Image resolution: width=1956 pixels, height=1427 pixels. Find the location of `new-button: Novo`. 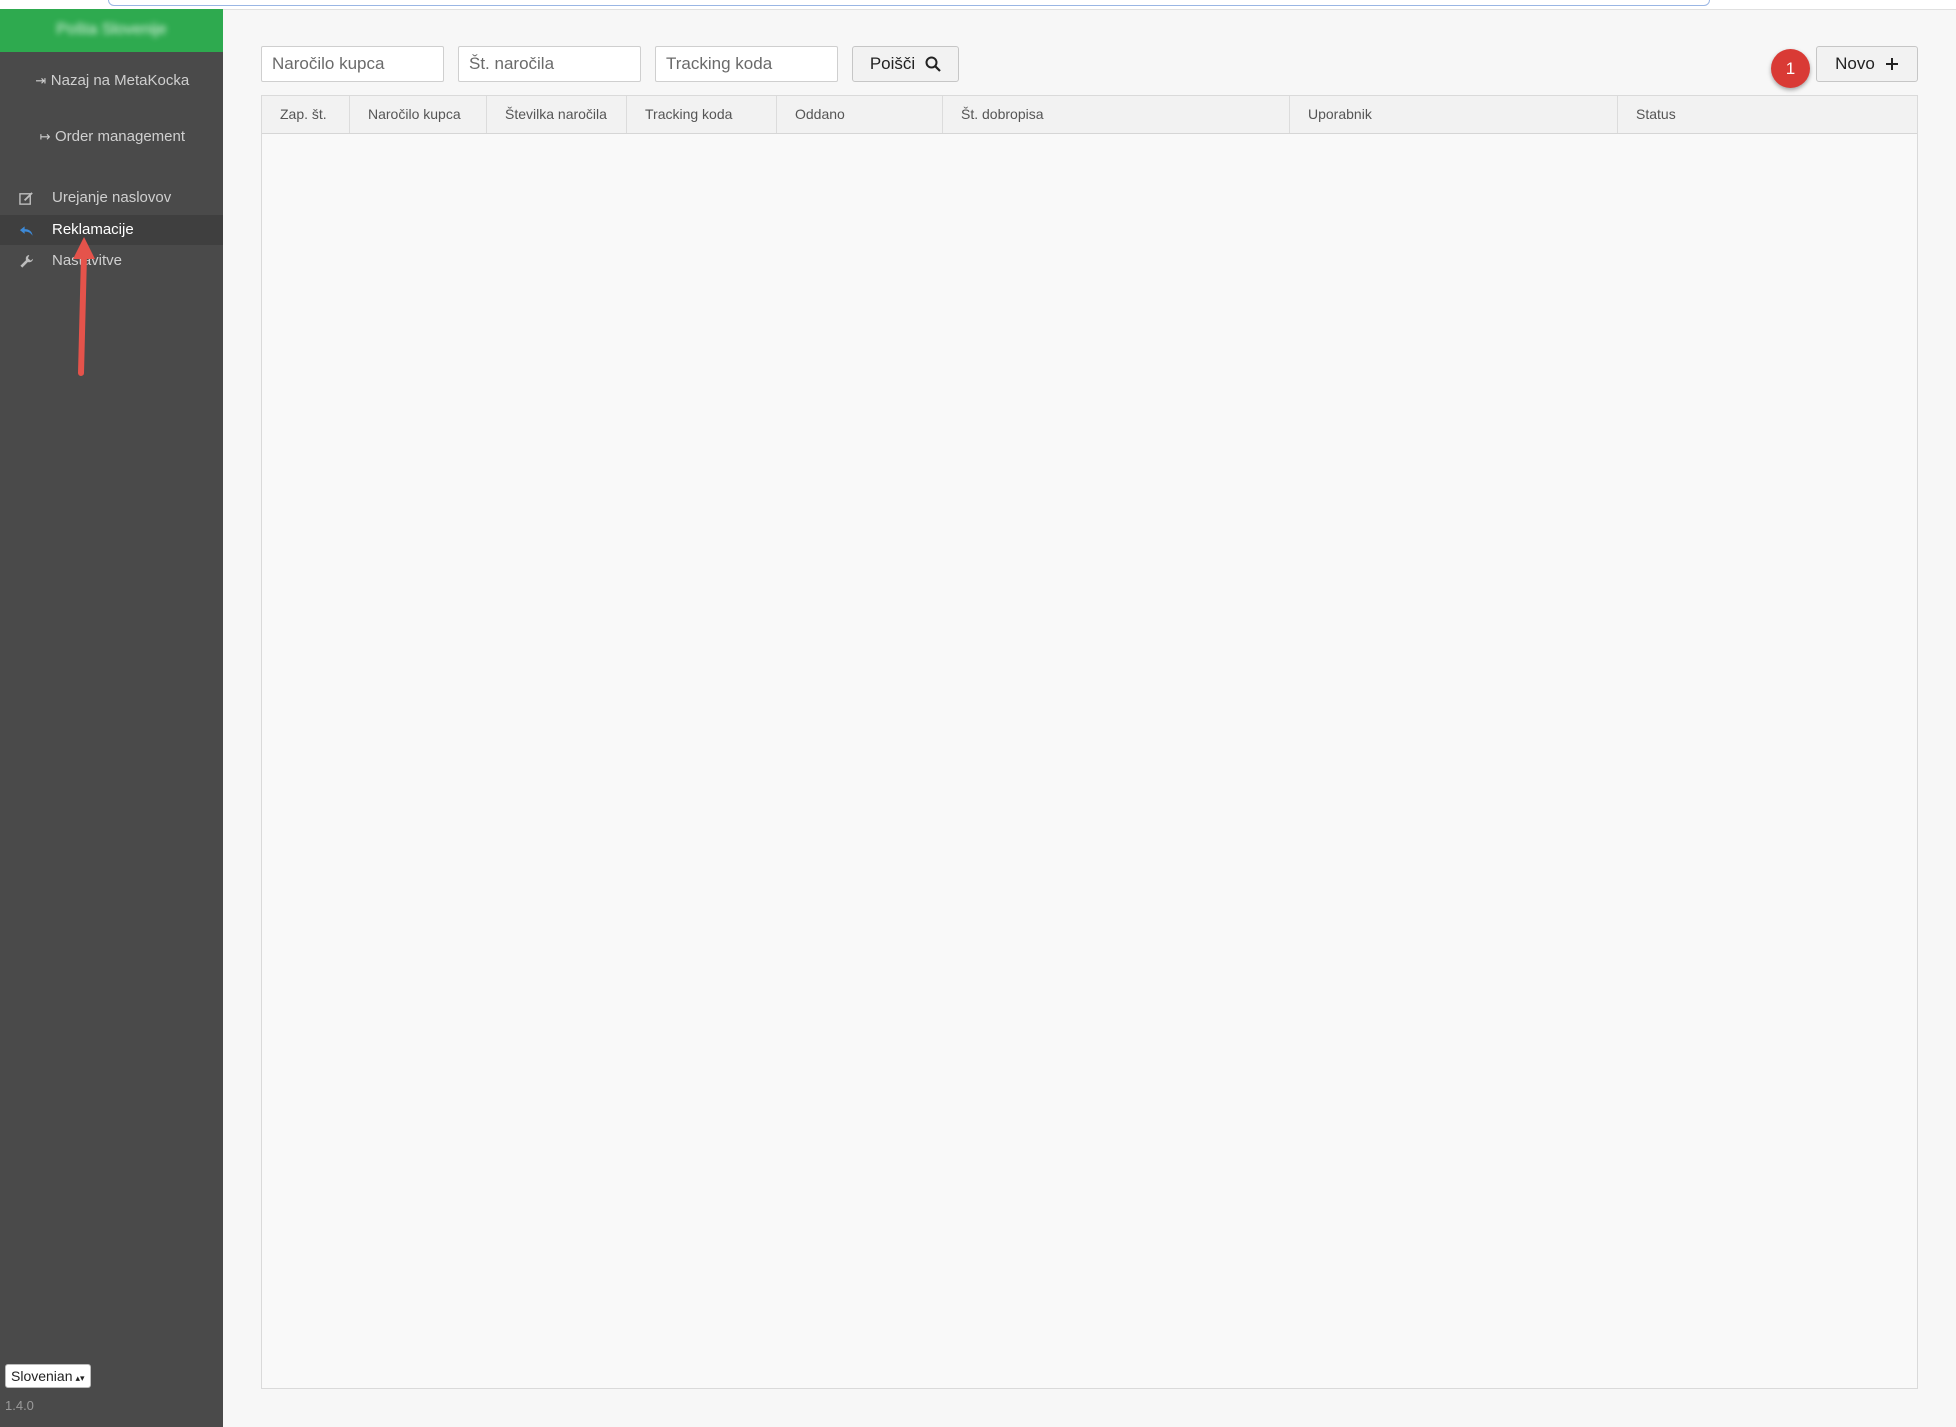

new-button: Novo is located at coordinates (1867, 64).